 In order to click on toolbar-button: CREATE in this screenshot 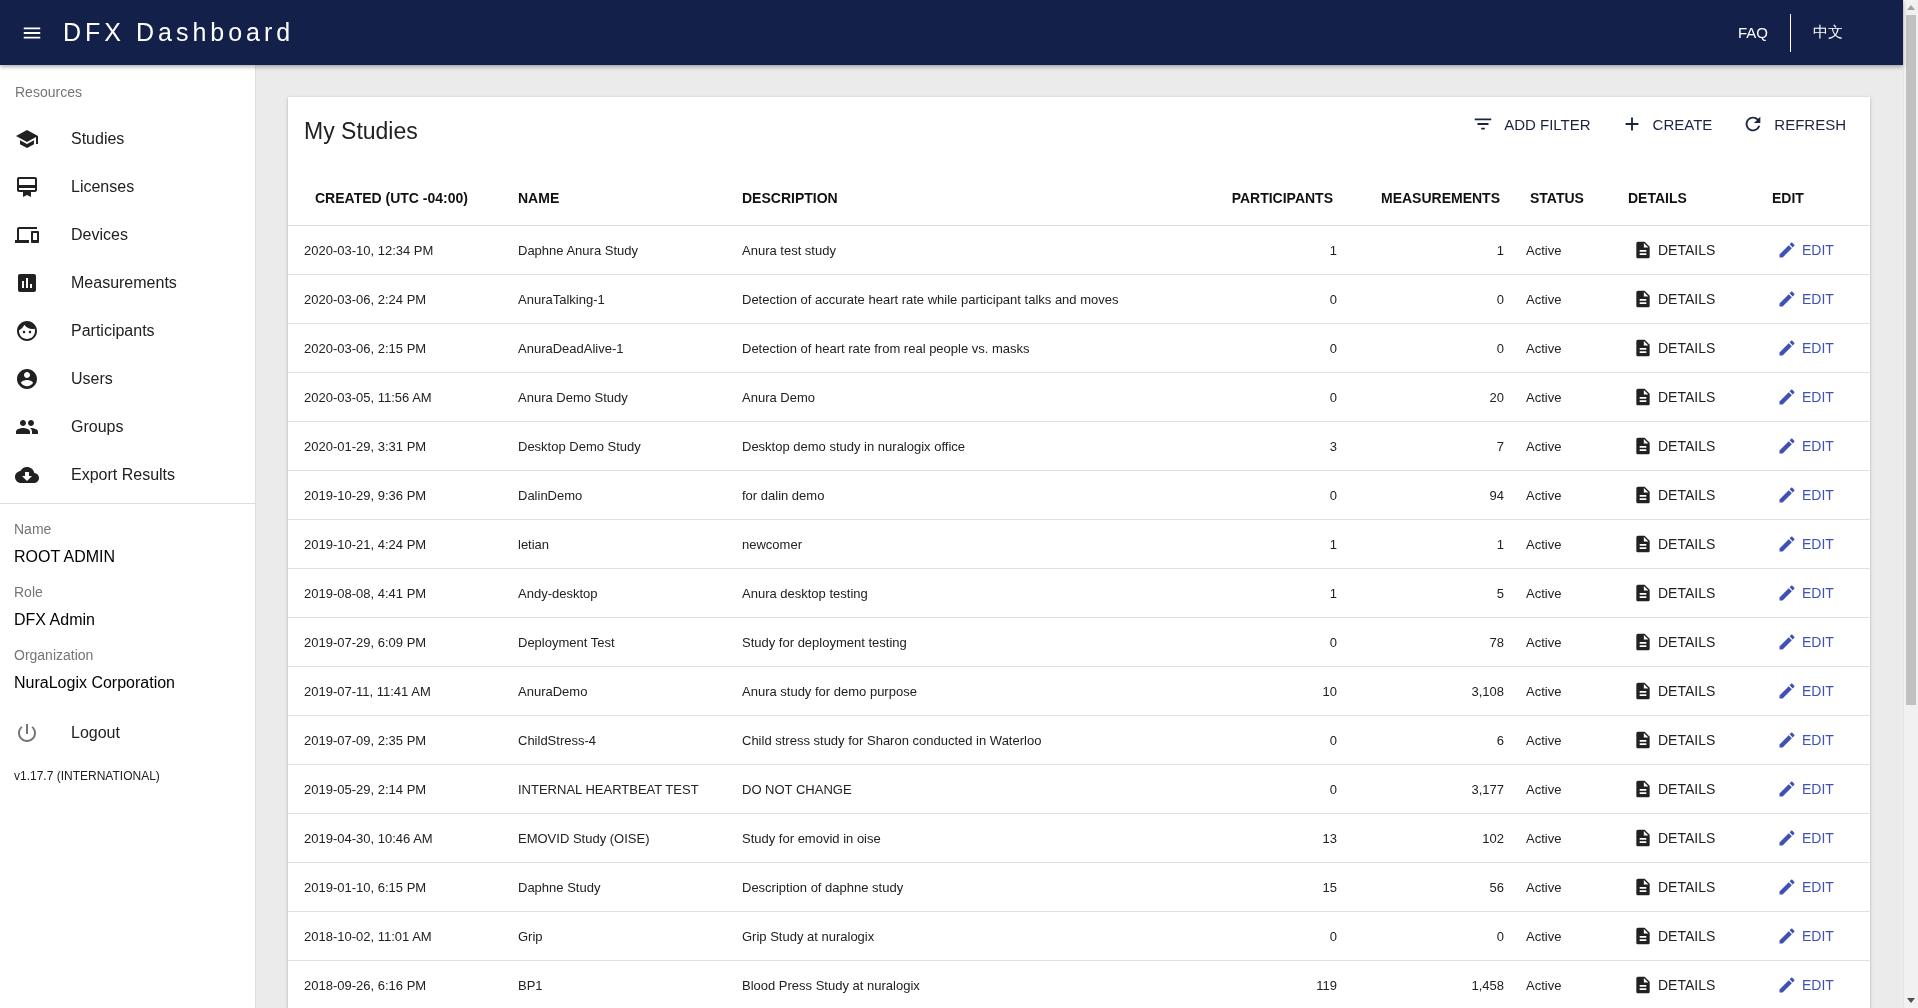, I will do `click(1666, 124)`.